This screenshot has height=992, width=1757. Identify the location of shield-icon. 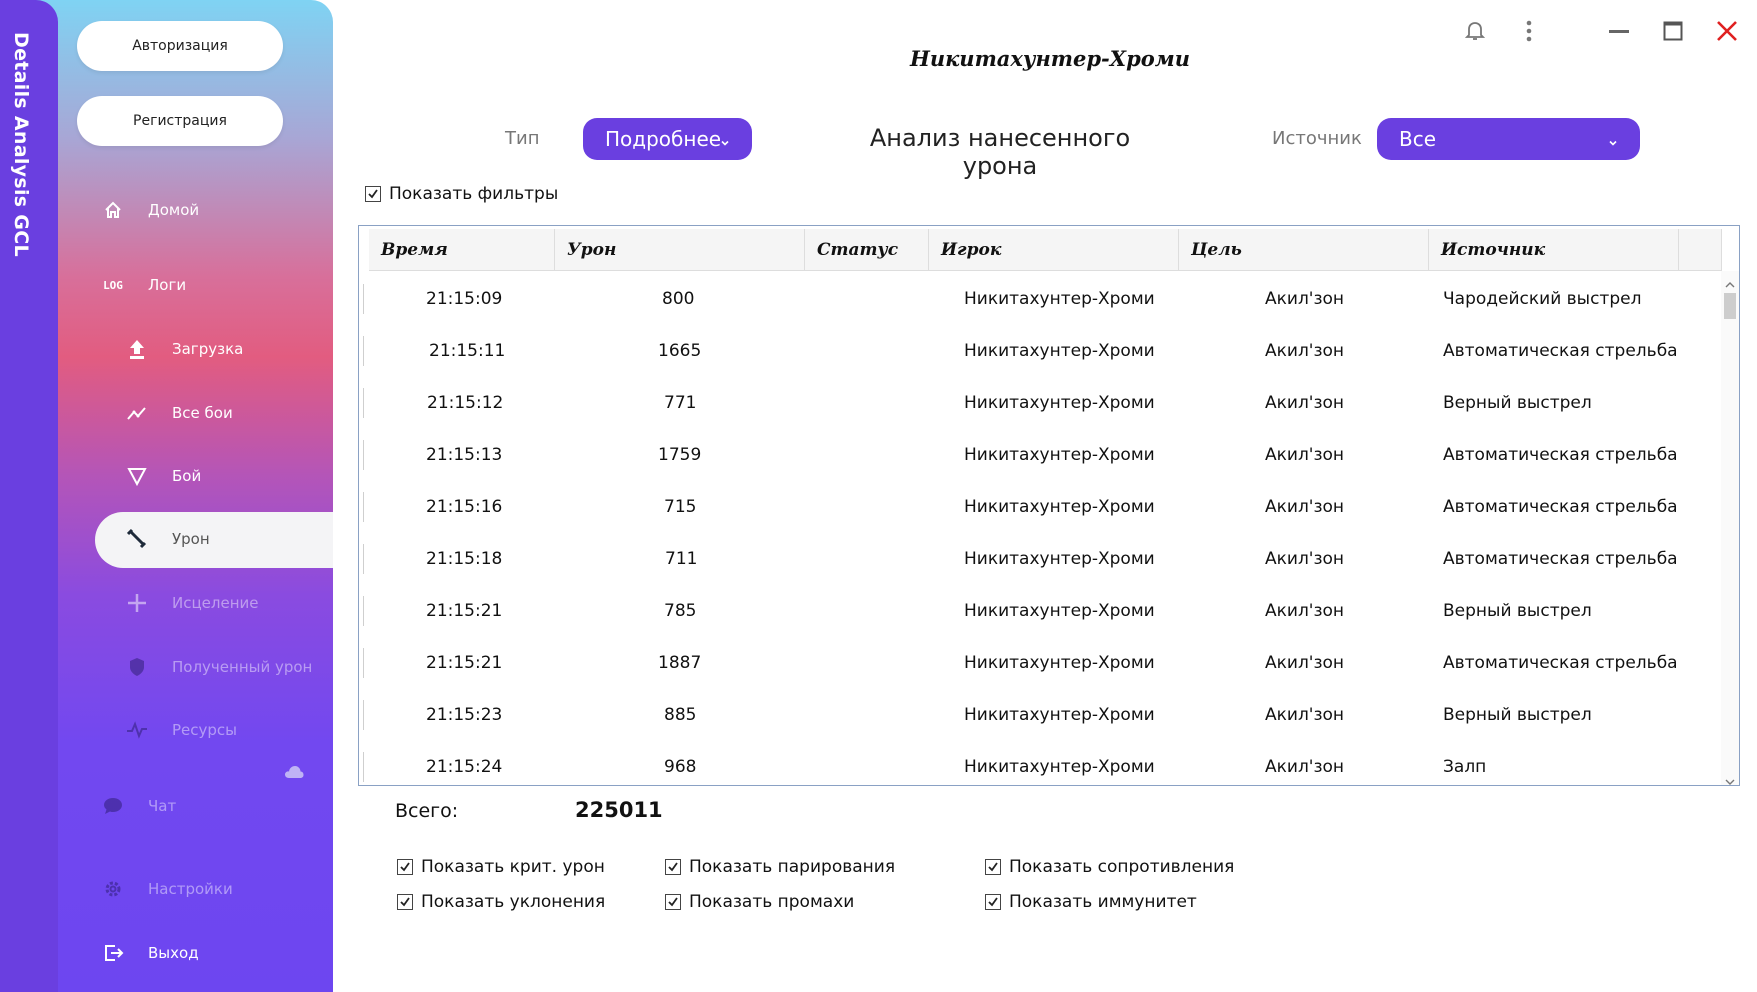
(137, 667).